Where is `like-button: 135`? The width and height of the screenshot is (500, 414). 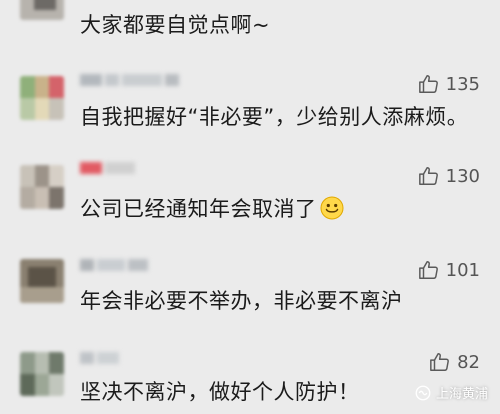 like-button: 135 is located at coordinates (449, 84).